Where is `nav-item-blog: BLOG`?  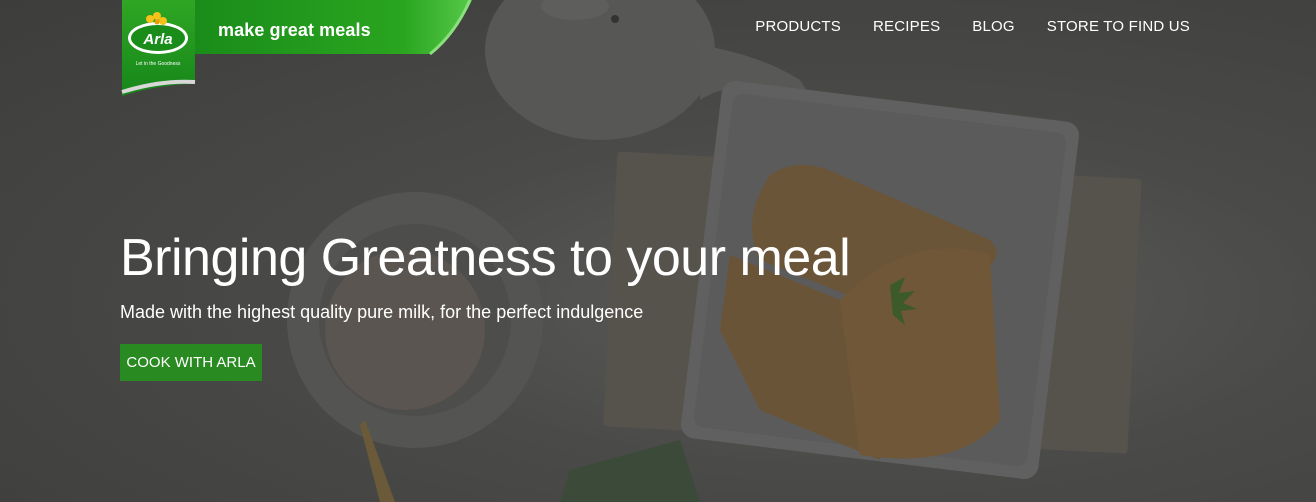 nav-item-blog: BLOG is located at coordinates (993, 26).